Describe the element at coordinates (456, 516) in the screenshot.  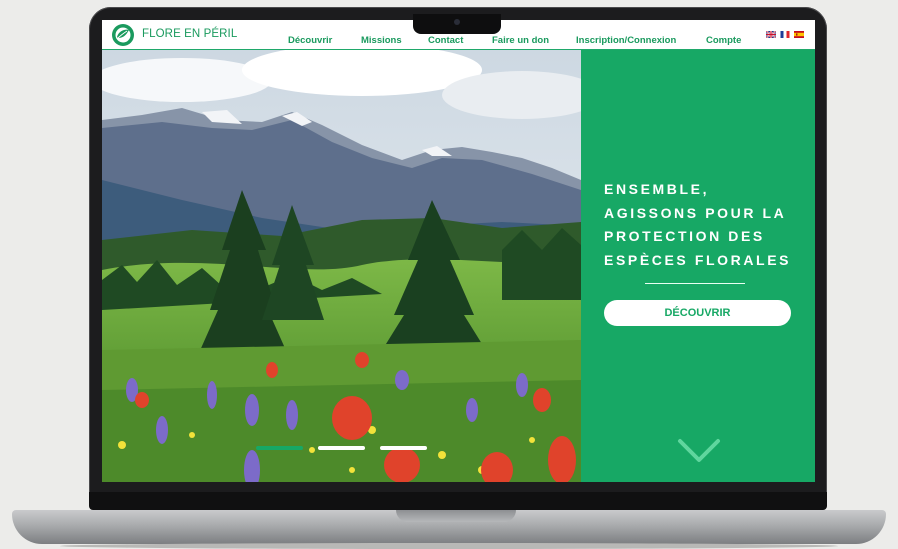
I see `trackpad-notch` at that location.